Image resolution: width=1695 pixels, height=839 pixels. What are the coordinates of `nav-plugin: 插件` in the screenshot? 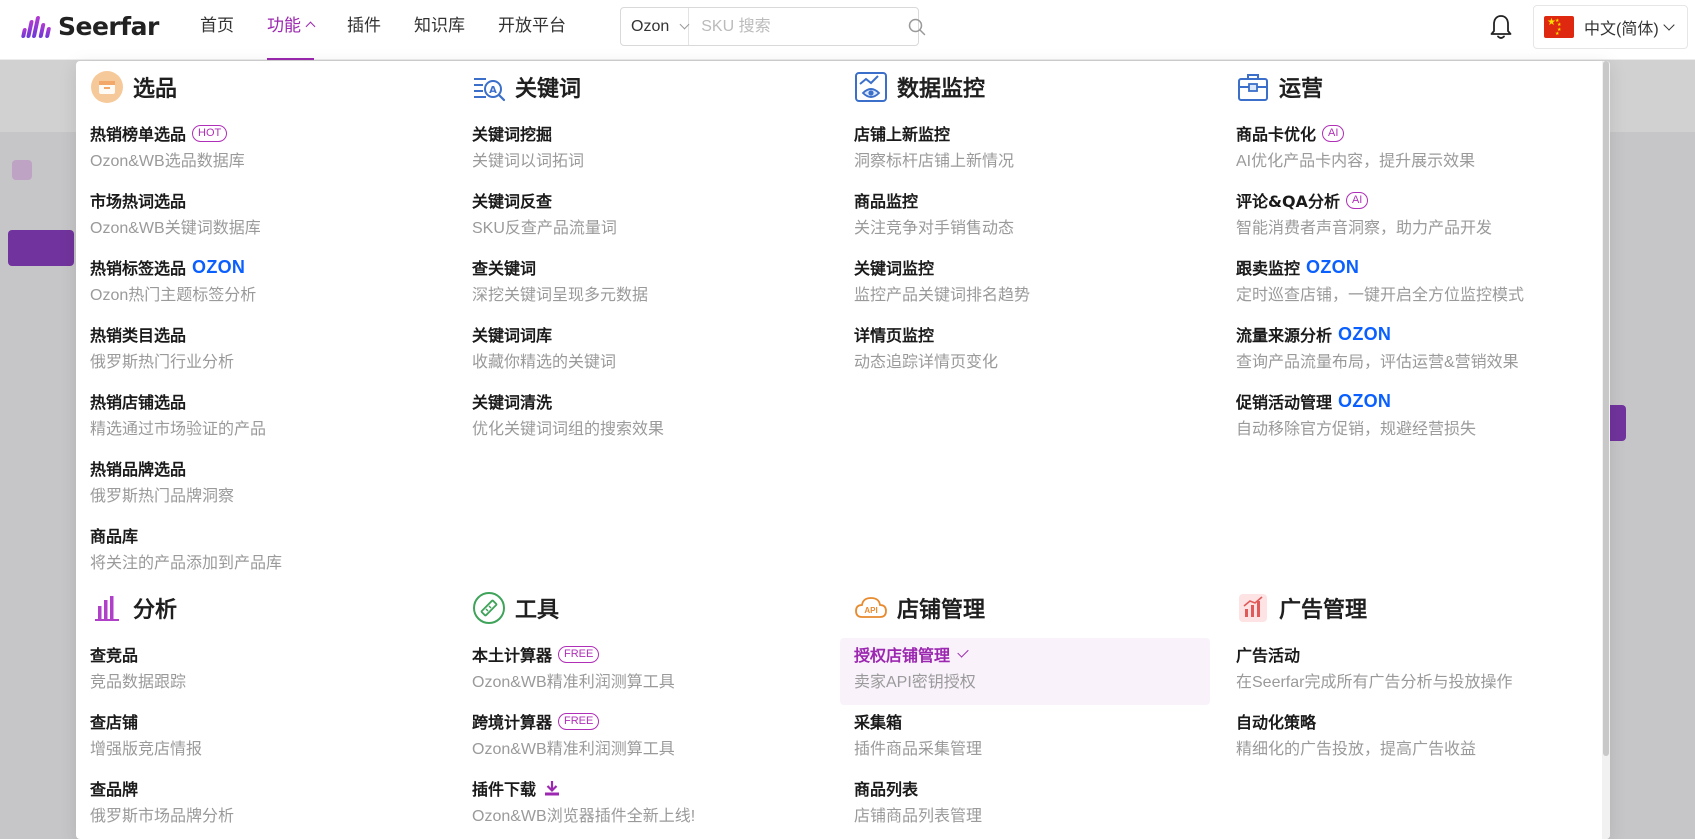 It's located at (364, 30).